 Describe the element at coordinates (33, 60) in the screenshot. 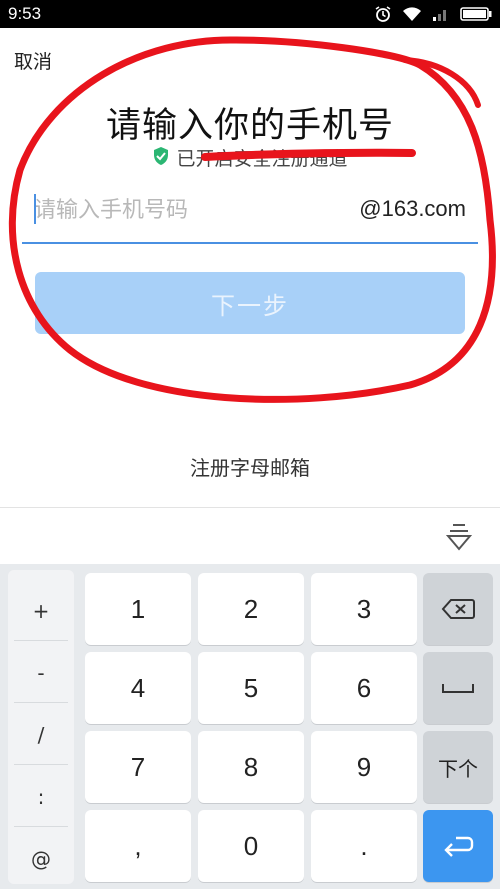

I see `cancel-button: 取消` at that location.